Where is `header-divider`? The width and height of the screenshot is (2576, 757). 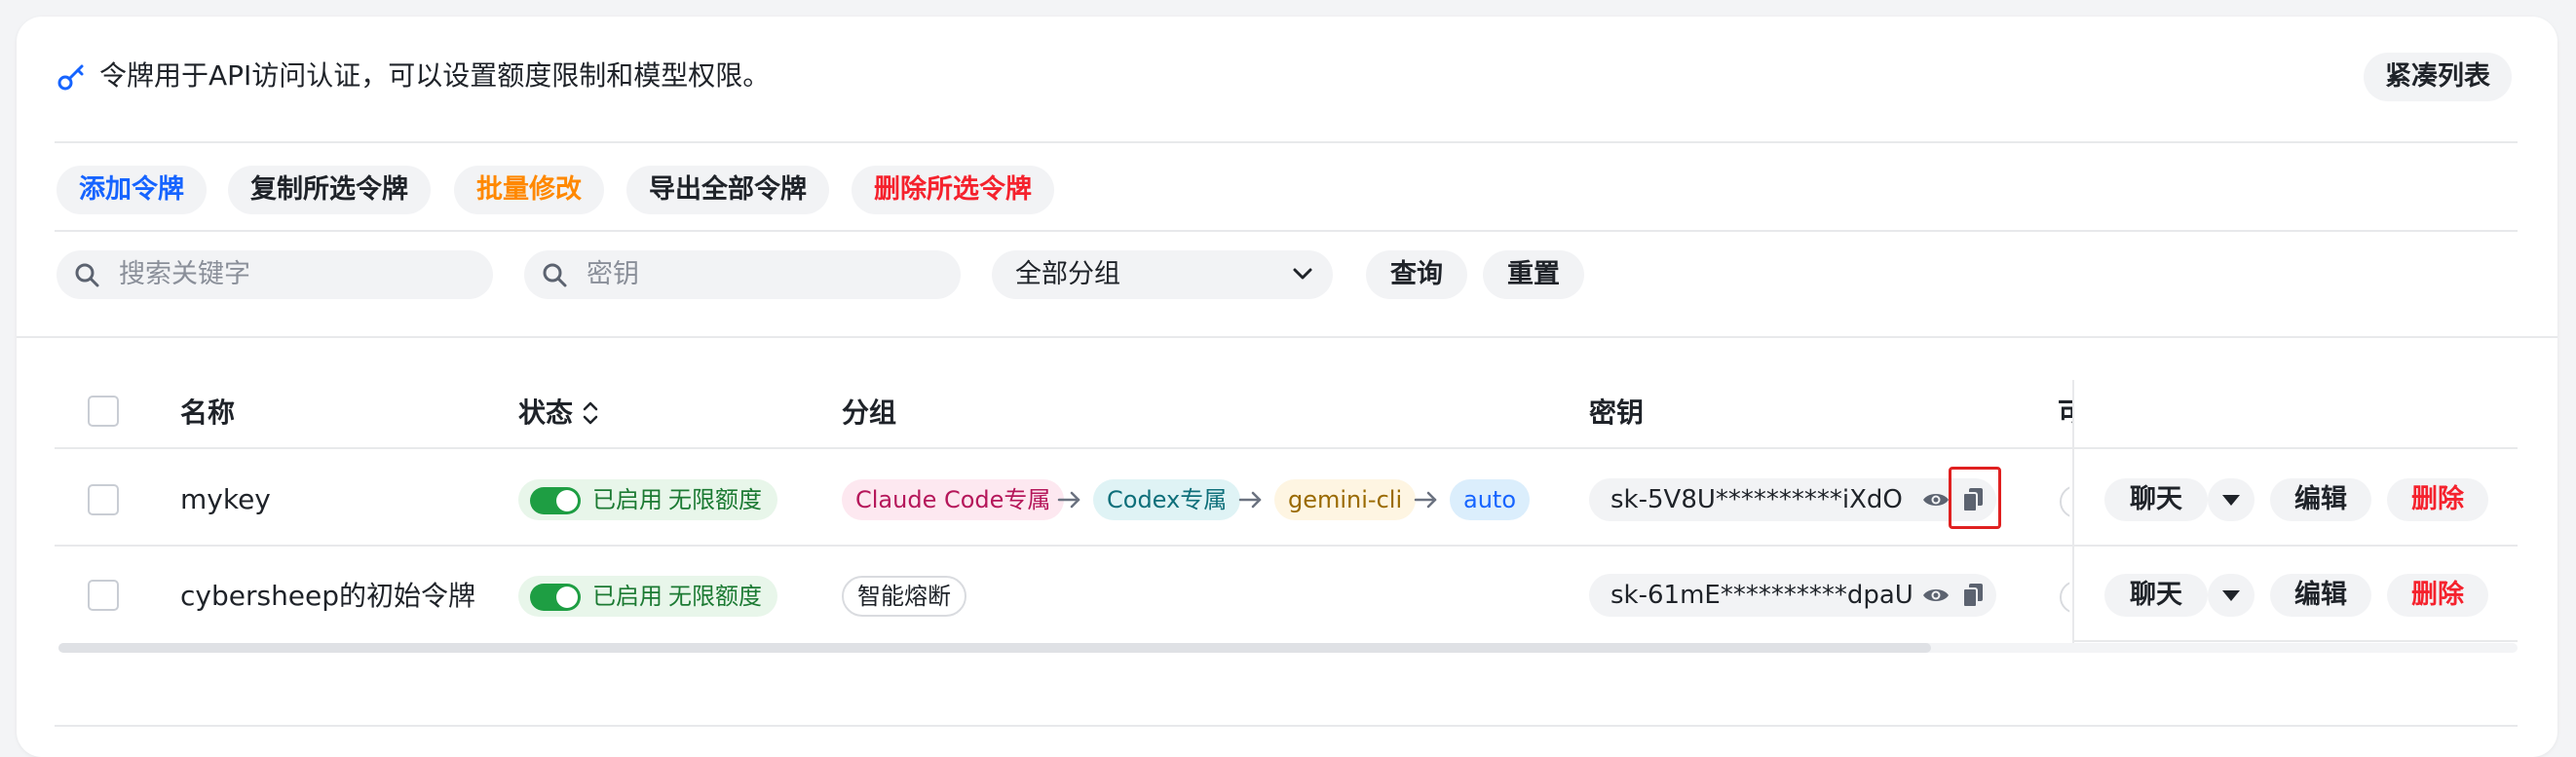
header-divider is located at coordinates (1286, 142).